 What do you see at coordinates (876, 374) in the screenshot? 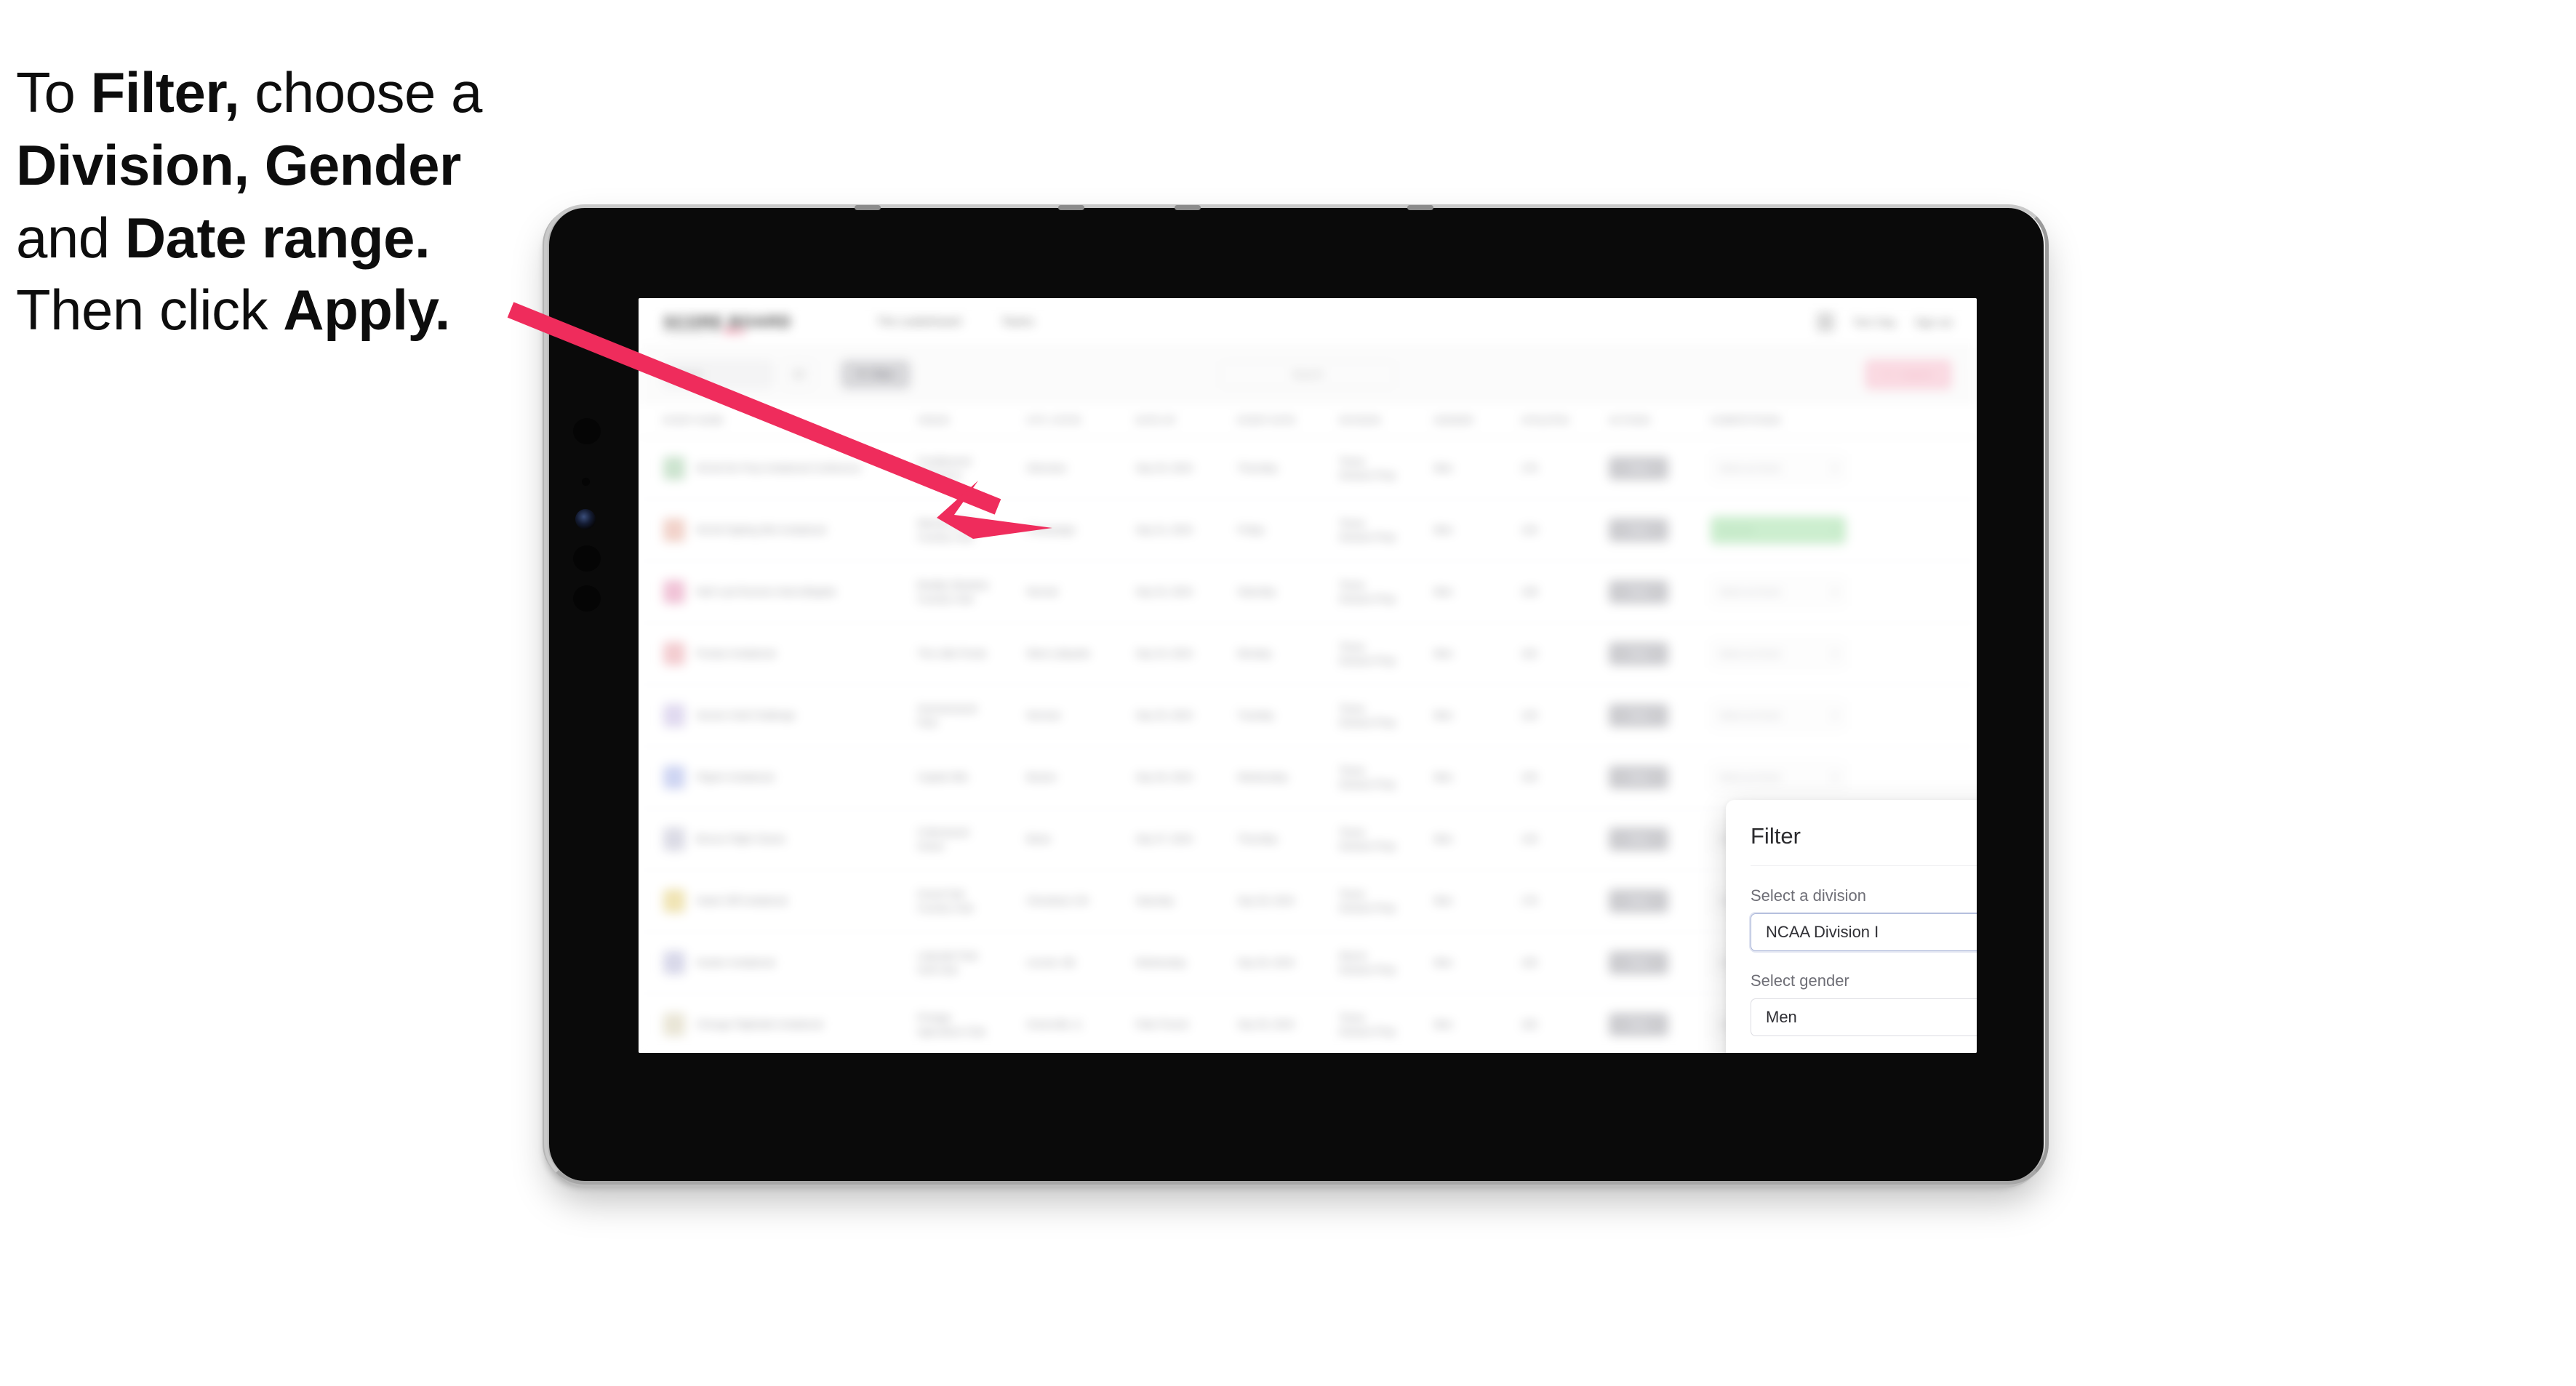
I see `filter-button: Filter` at bounding box center [876, 374].